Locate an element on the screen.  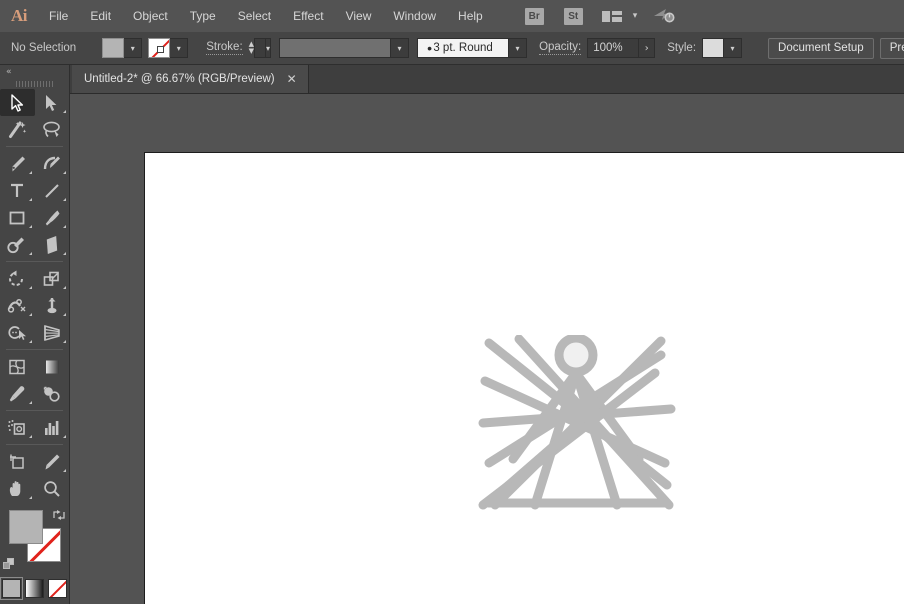
magic-wand-tool is located at coordinates (17, 129).